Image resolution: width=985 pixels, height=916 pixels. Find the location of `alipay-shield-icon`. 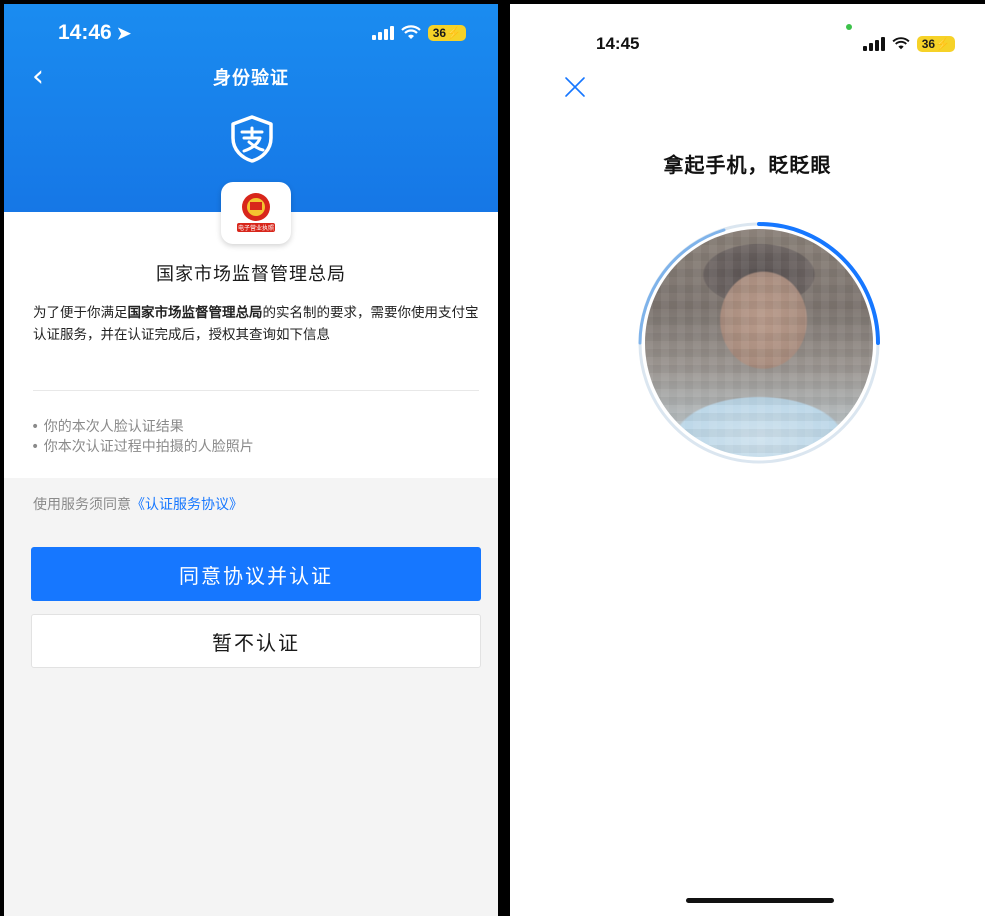

alipay-shield-icon is located at coordinates (252, 139).